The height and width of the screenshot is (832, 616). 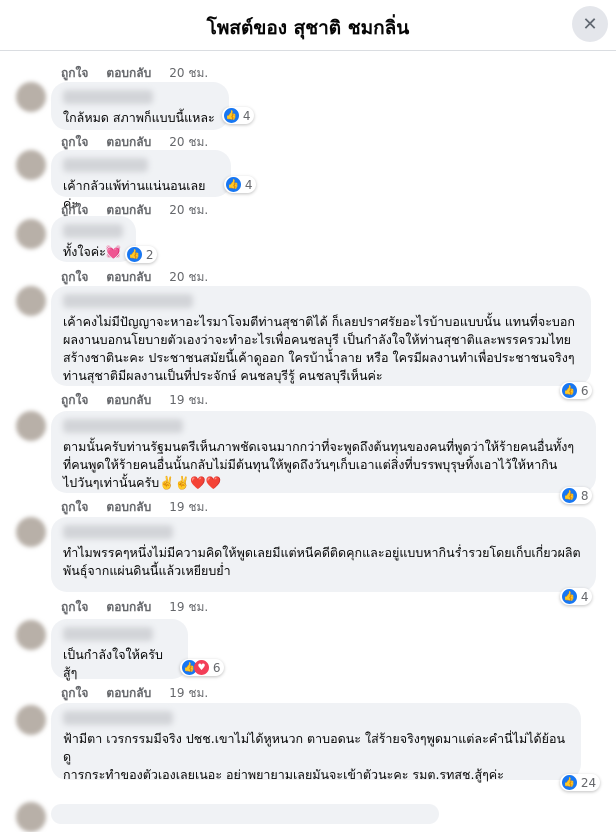 What do you see at coordinates (590, 24) in the screenshot?
I see `close-icon: ✕` at bounding box center [590, 24].